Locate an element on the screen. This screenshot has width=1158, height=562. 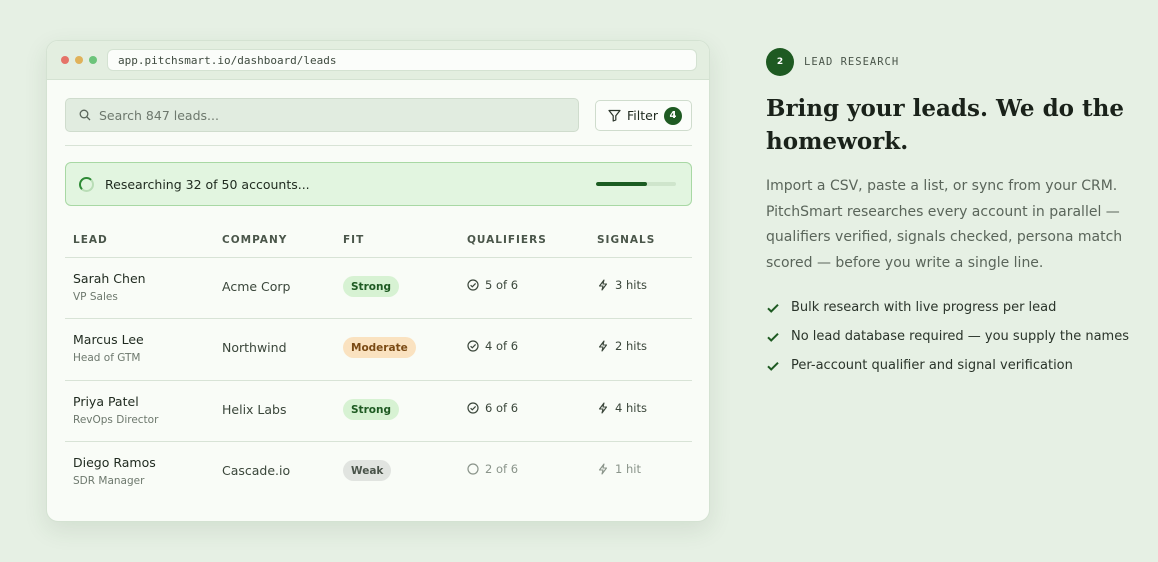
address-bar: app.pitchsmart.io/dashboard/leads is located at coordinates (402, 60).